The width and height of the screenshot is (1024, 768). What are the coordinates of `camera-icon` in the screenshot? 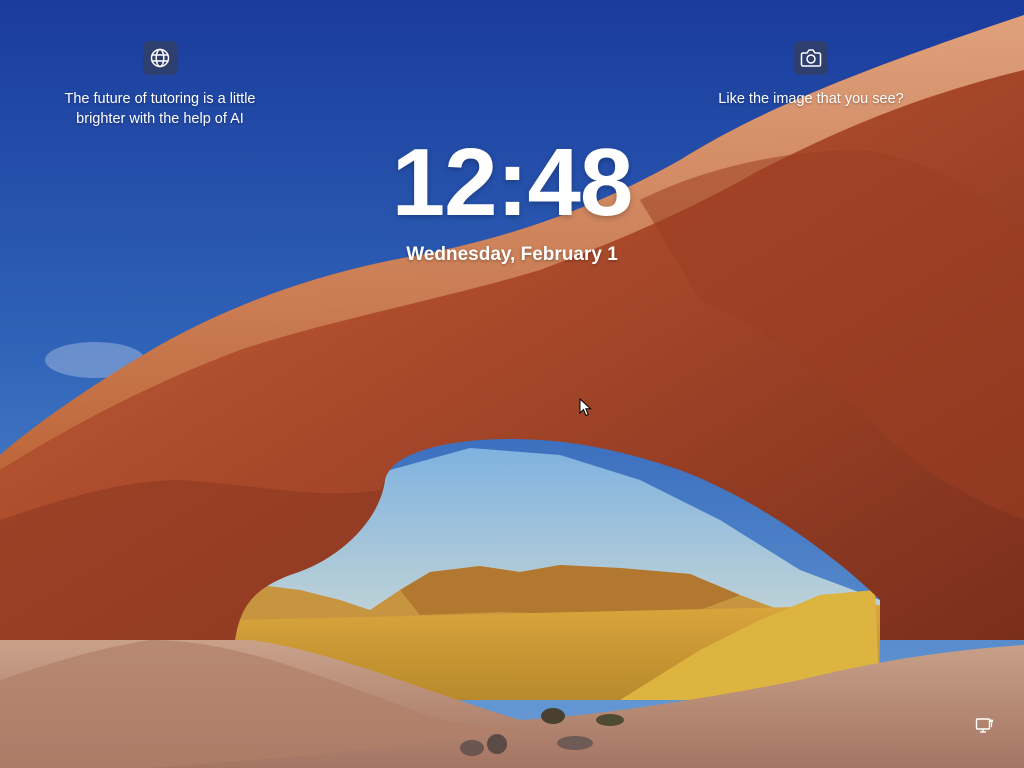 It's located at (811, 58).